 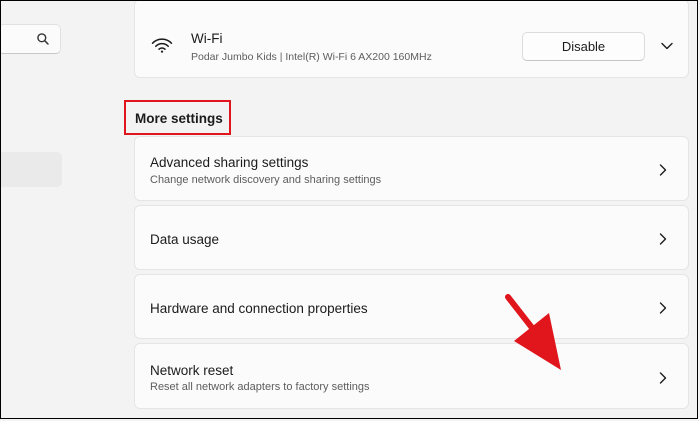 I want to click on section-header-more-settings: More settings, so click(x=177, y=117).